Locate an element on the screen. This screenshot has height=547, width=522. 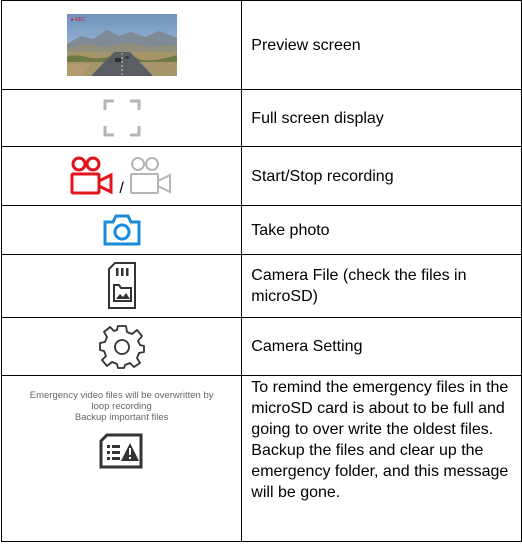
preview-thumbnail: ● REC is located at coordinates (121, 45).